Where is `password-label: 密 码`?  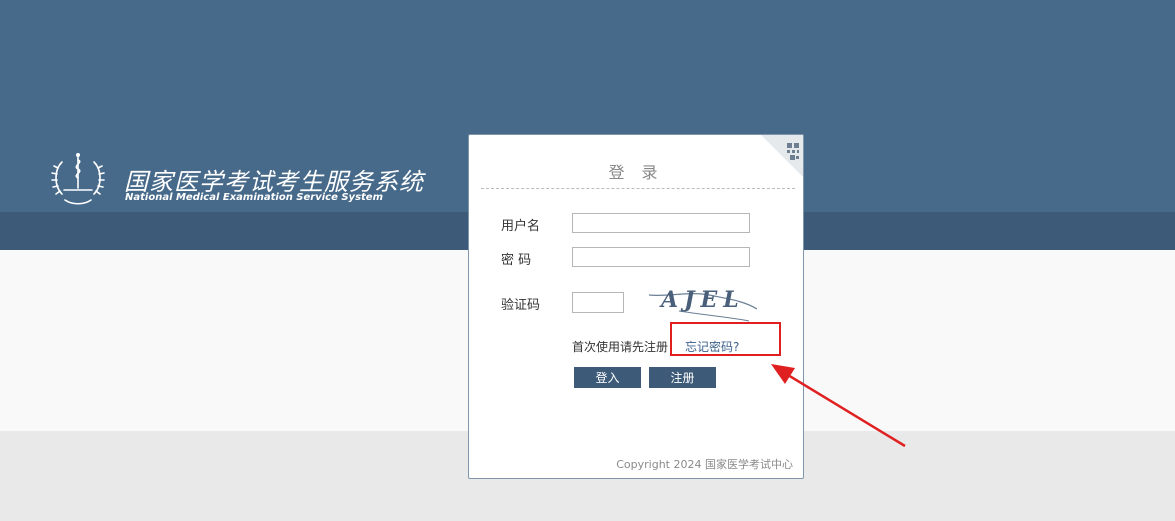 password-label: 密 码 is located at coordinates (516, 260).